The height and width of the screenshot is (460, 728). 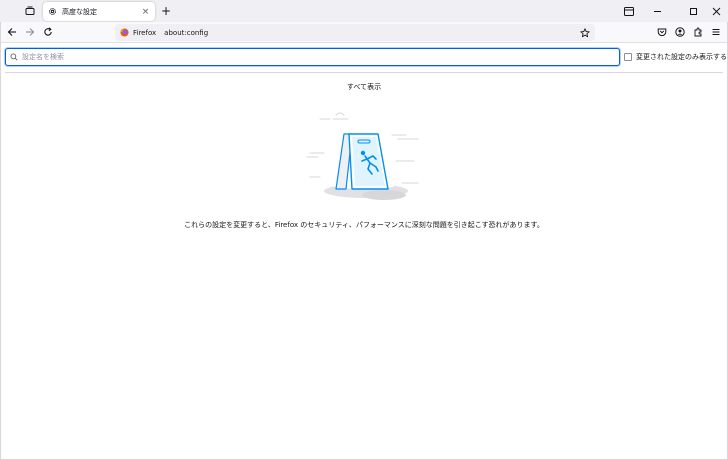 I want to click on window-tabs-button, so click(x=629, y=11).